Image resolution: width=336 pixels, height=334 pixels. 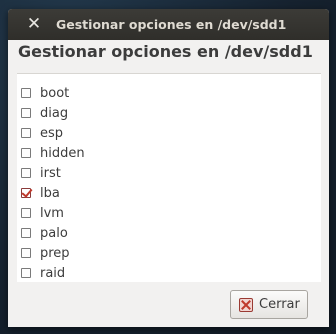 I want to click on option-label: irst, so click(x=50, y=173).